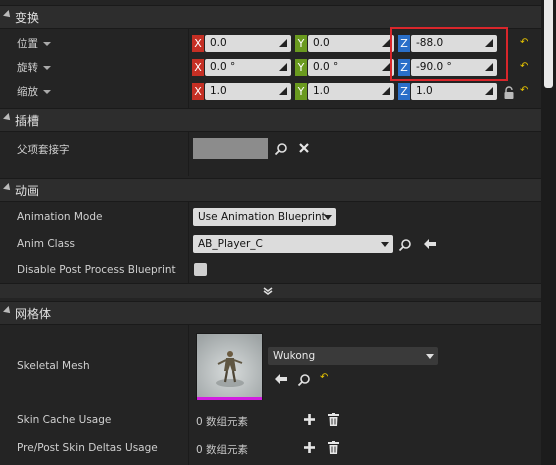  Describe the element at coordinates (270, 420) in the screenshot. I see `skin-cache-row: Skin Cache Usage 0 数组元素` at that location.